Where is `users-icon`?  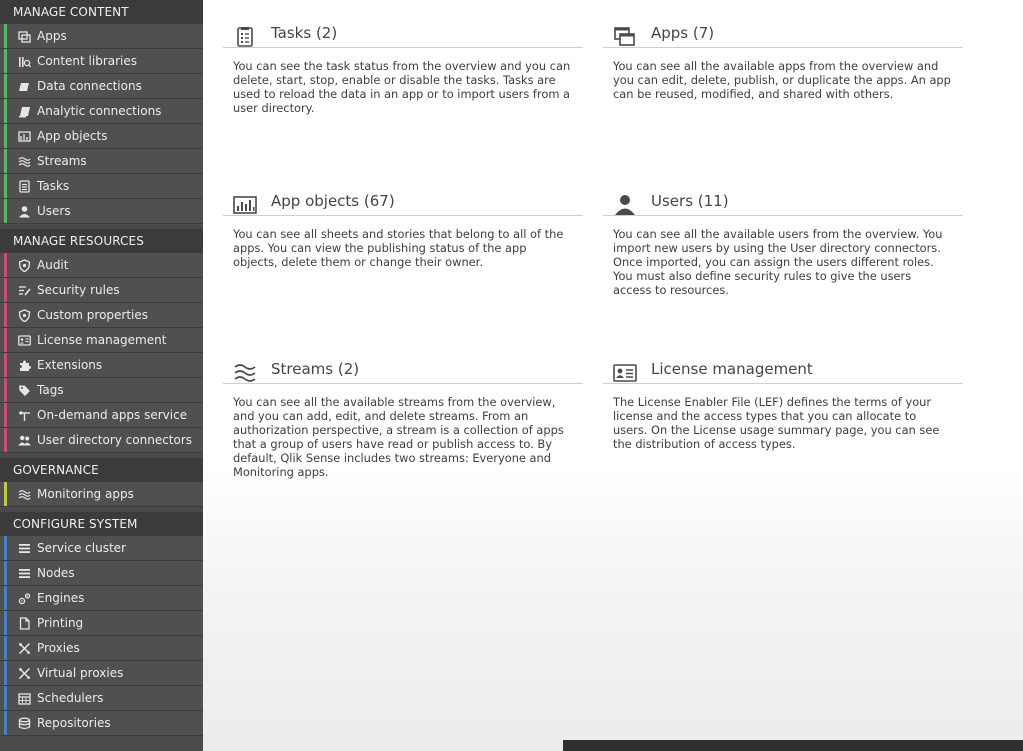
users-icon is located at coordinates (24, 440).